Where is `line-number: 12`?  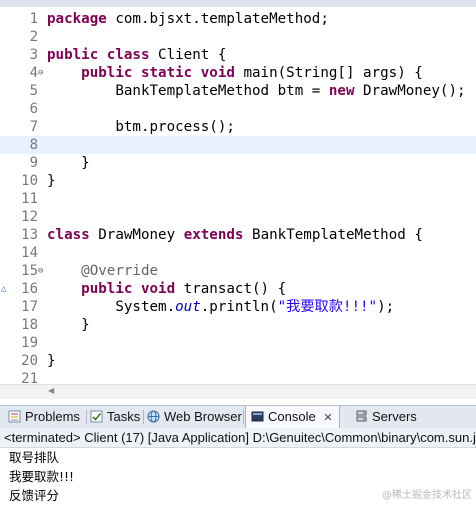
line-number: 12 is located at coordinates (29, 217).